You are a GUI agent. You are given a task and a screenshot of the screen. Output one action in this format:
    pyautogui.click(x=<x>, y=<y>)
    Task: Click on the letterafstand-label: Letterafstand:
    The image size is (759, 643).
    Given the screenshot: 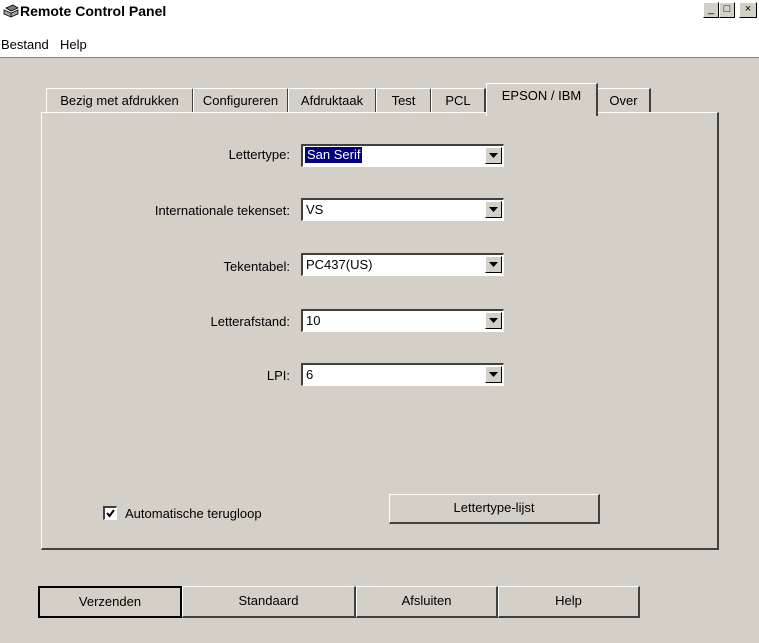 What is the action you would take?
    pyautogui.click(x=250, y=321)
    